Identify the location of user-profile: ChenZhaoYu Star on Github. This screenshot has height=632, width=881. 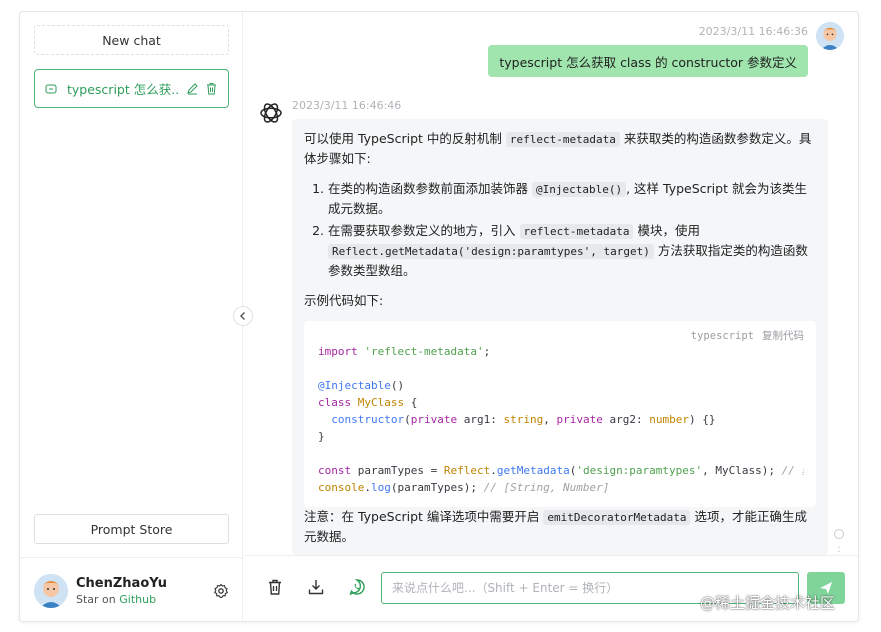
(131, 589).